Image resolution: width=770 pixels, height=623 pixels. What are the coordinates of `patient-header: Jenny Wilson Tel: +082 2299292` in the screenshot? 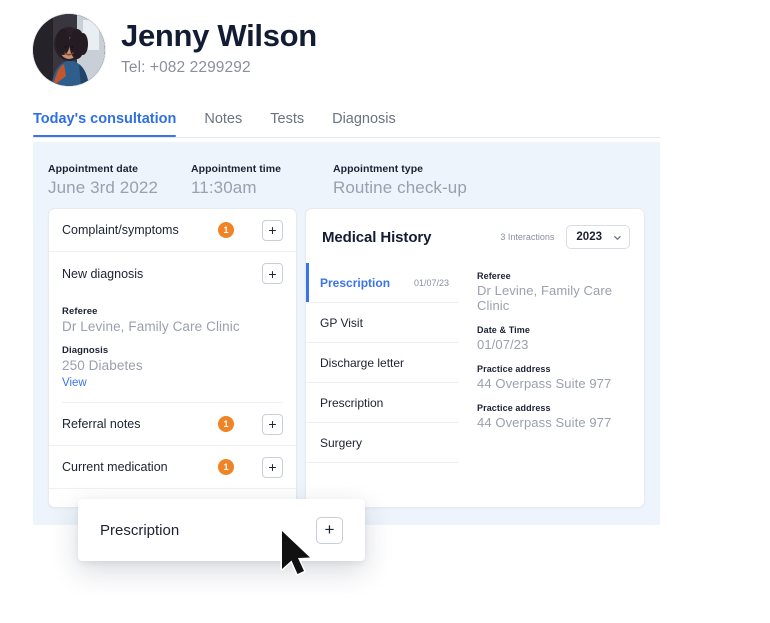 It's located at (175, 47).